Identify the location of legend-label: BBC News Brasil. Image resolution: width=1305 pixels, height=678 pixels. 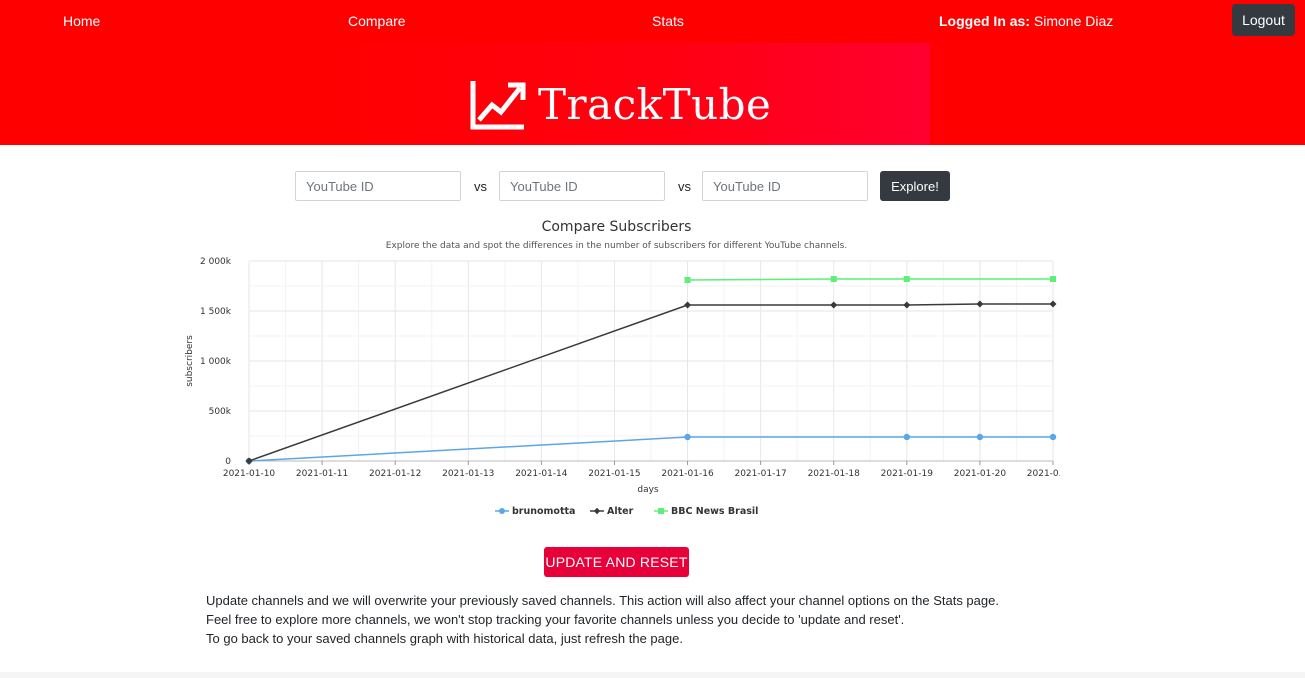
(714, 511).